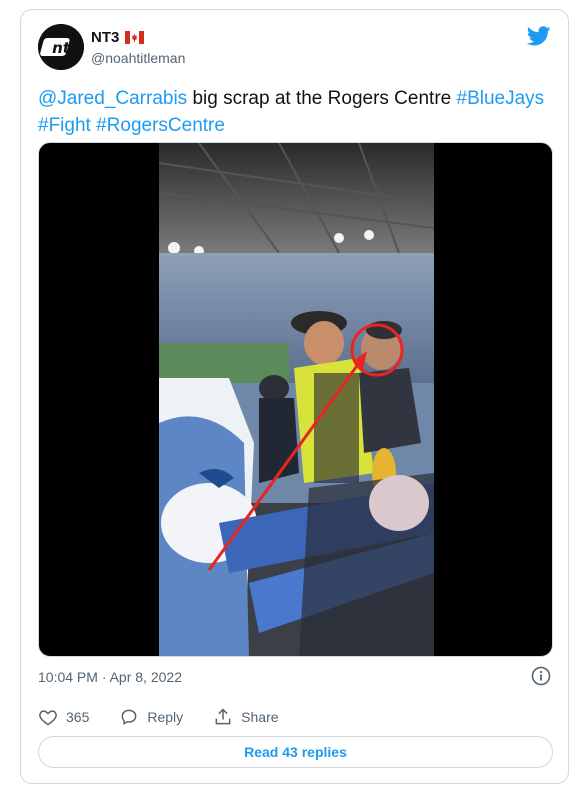 The width and height of the screenshot is (579, 795). I want to click on avatar-logo-icon: nt, so click(61, 47).